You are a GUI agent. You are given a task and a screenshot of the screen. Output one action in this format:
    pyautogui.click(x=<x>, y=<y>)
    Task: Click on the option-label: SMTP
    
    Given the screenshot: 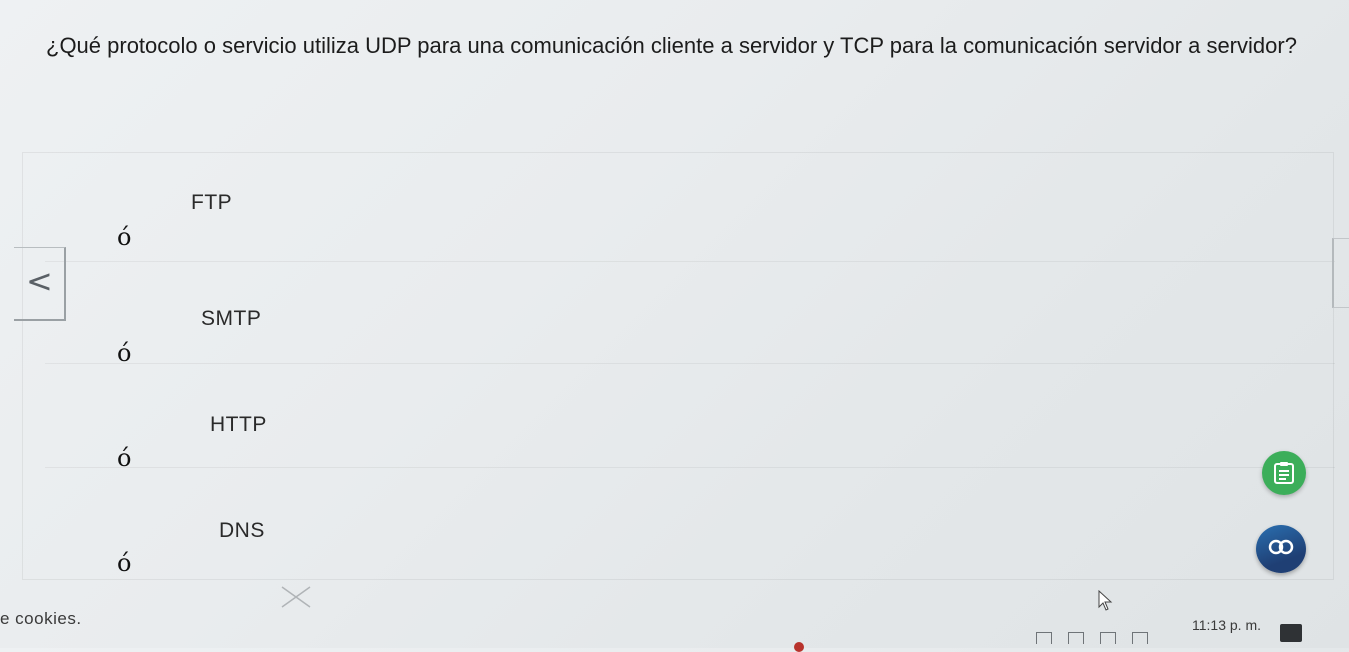 What is the action you would take?
    pyautogui.click(x=231, y=318)
    